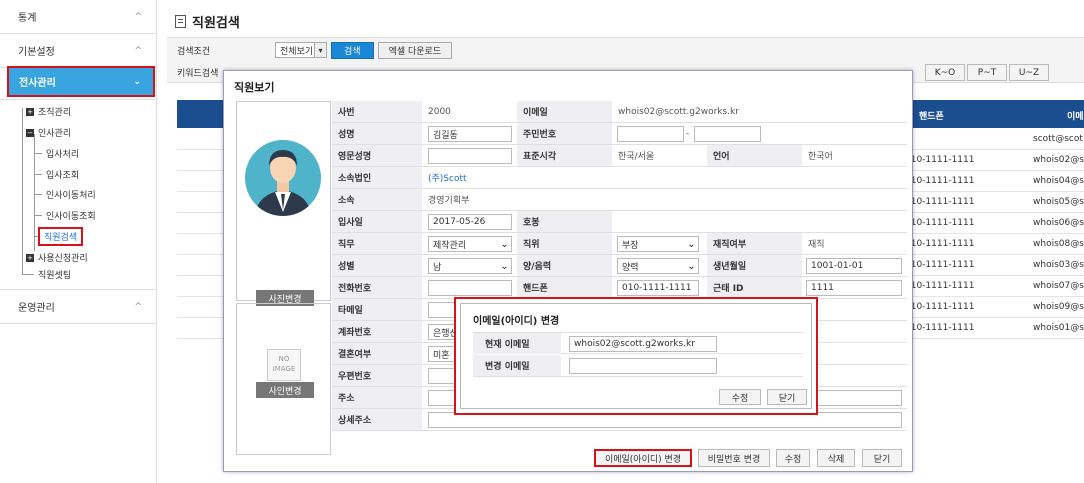 The height and width of the screenshot is (483, 1084). What do you see at coordinates (727, 134) in the screenshot?
I see `rrn-back-input` at bounding box center [727, 134].